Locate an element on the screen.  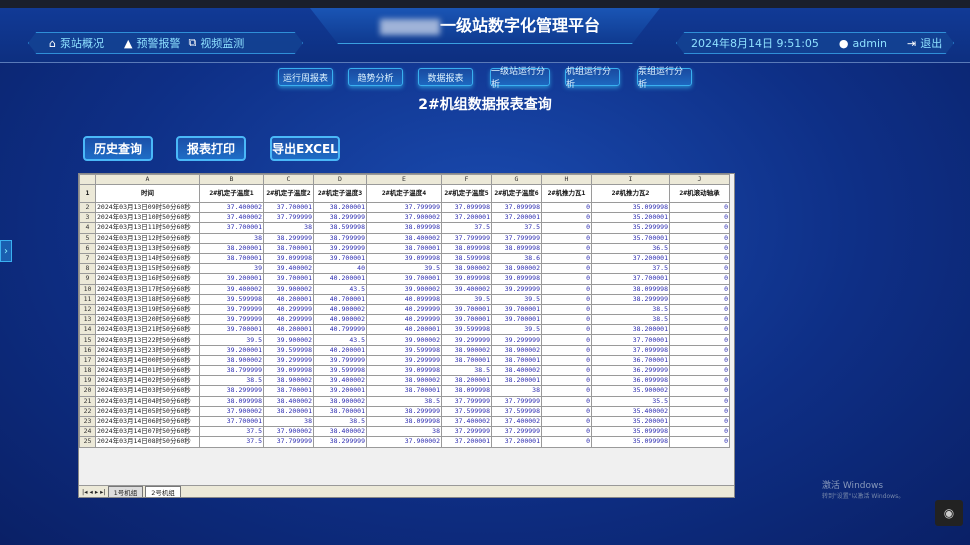
row-number: 3 is located at coordinates (87, 218).